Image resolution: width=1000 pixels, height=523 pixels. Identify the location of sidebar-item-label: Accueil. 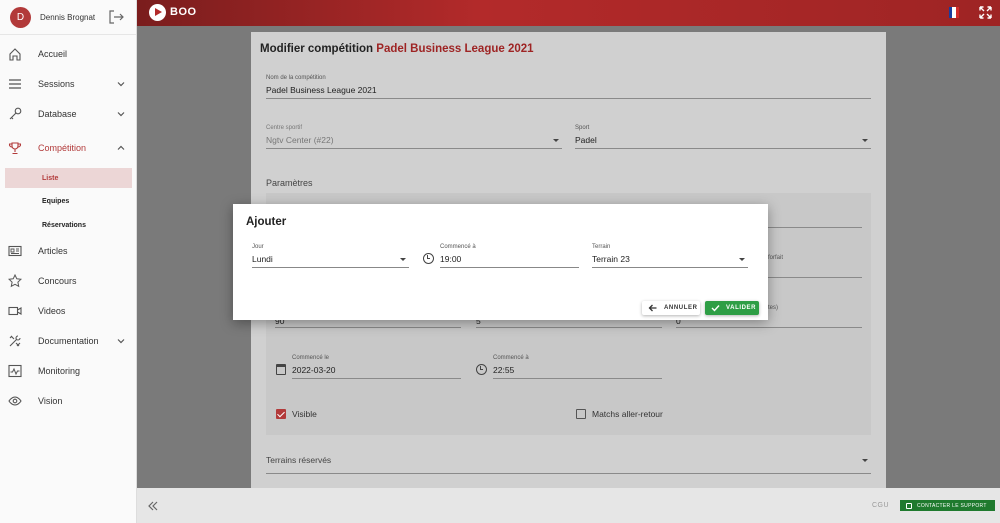
(53, 54).